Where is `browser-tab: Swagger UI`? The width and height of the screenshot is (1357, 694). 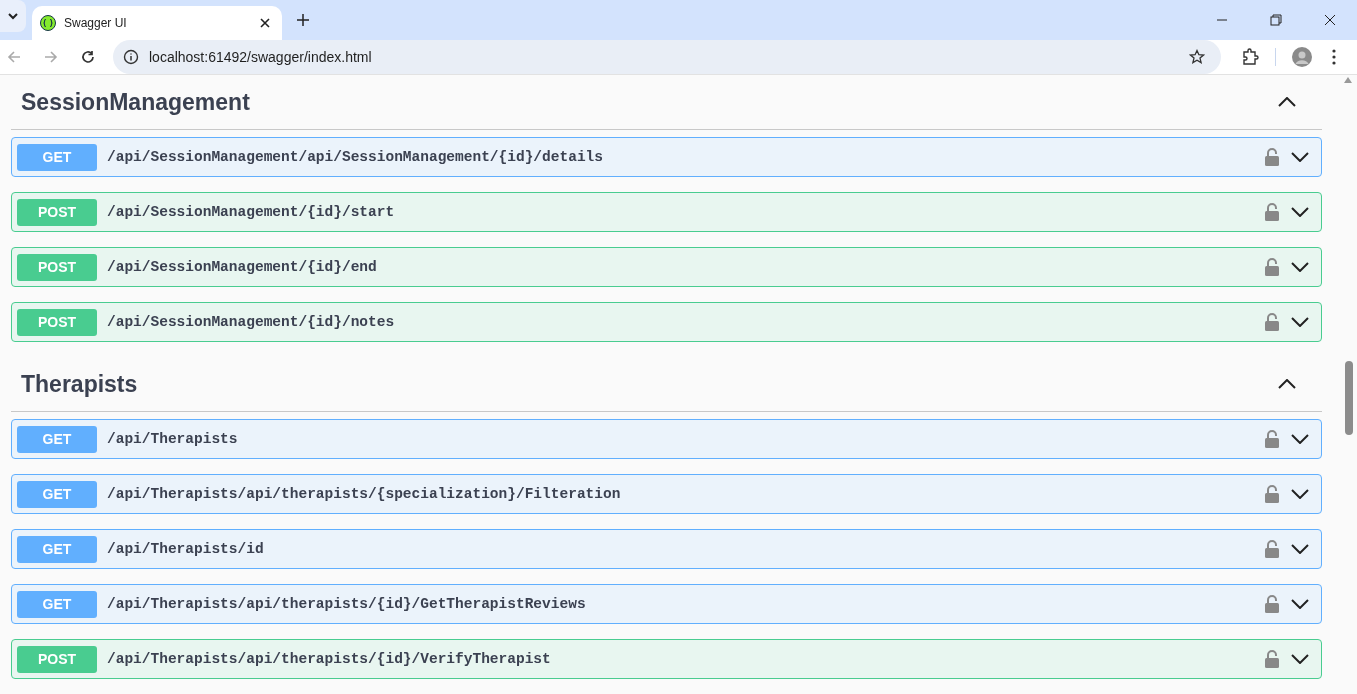
browser-tab: Swagger UI is located at coordinates (157, 23).